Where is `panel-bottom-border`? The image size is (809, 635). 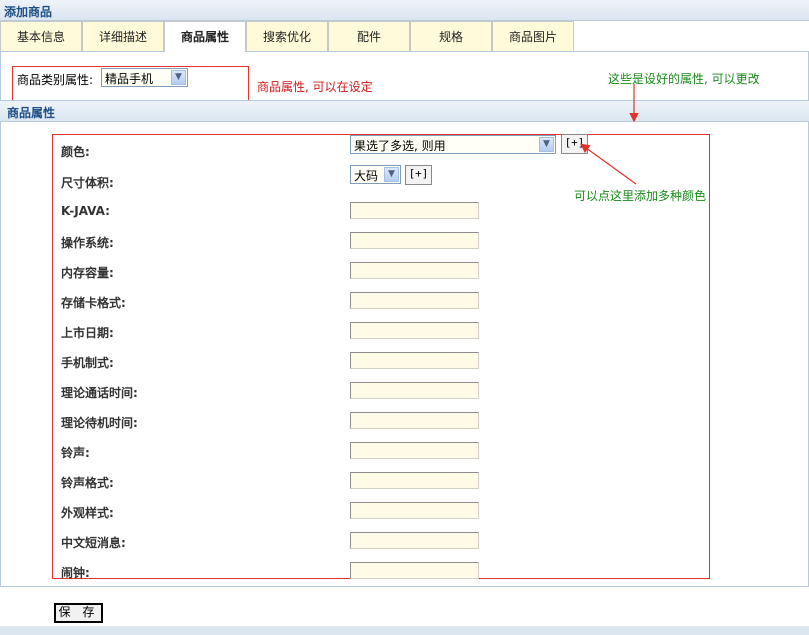
panel-bottom-border is located at coordinates (404, 586).